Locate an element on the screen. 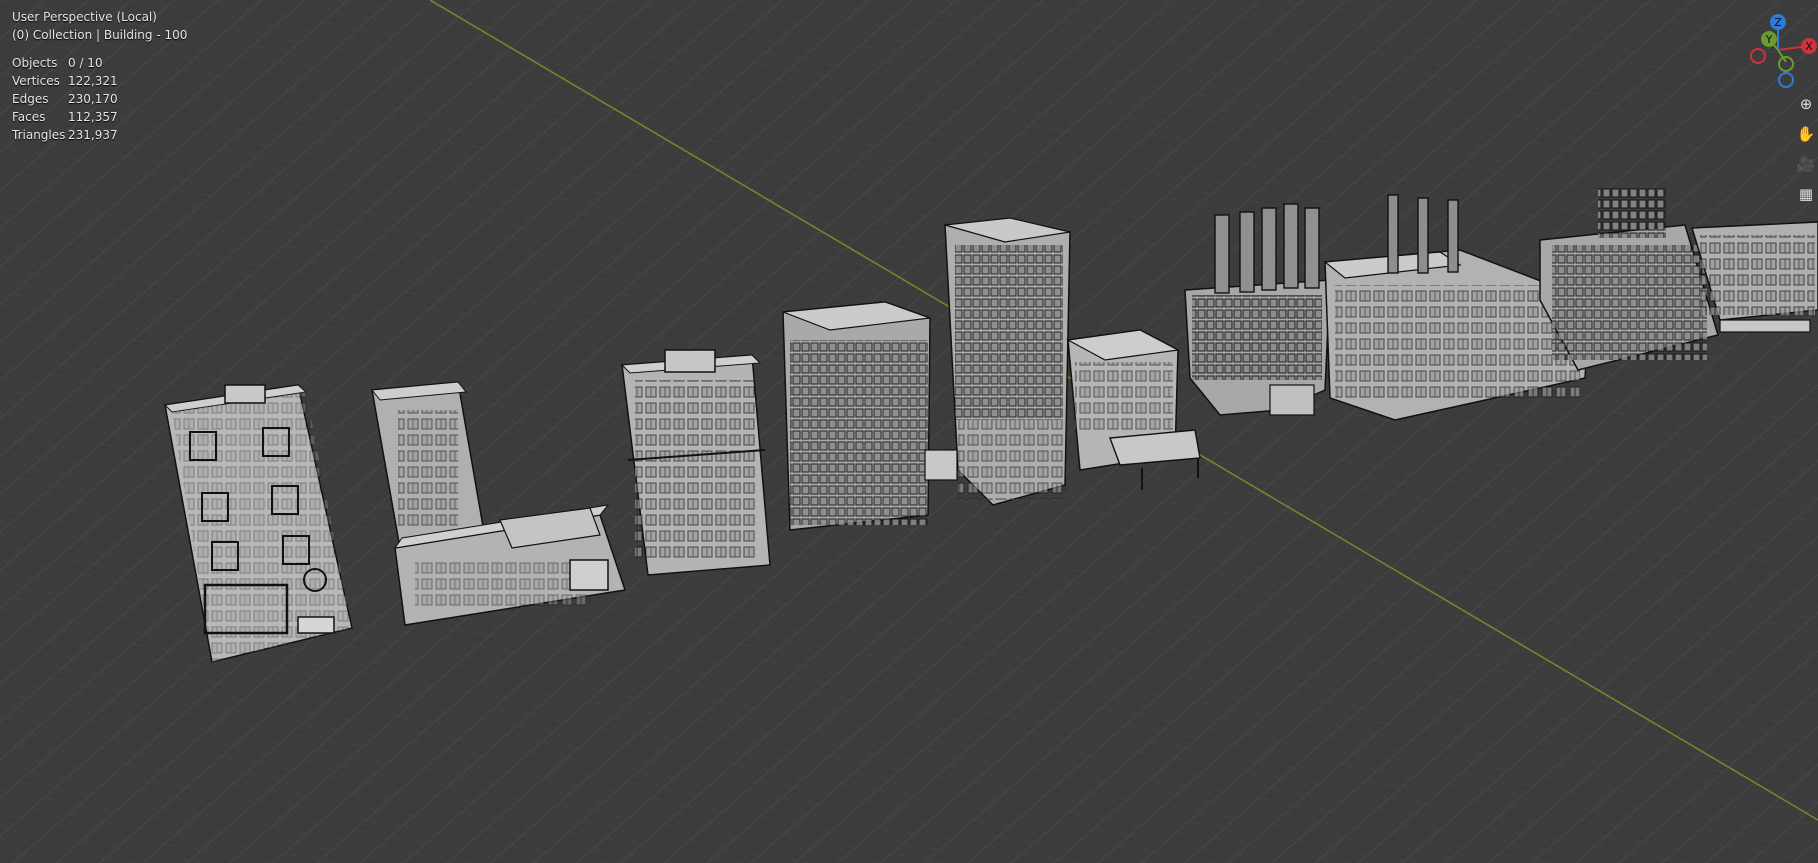 This screenshot has height=863, width=1818. x-axis-handle: X is located at coordinates (1809, 46).